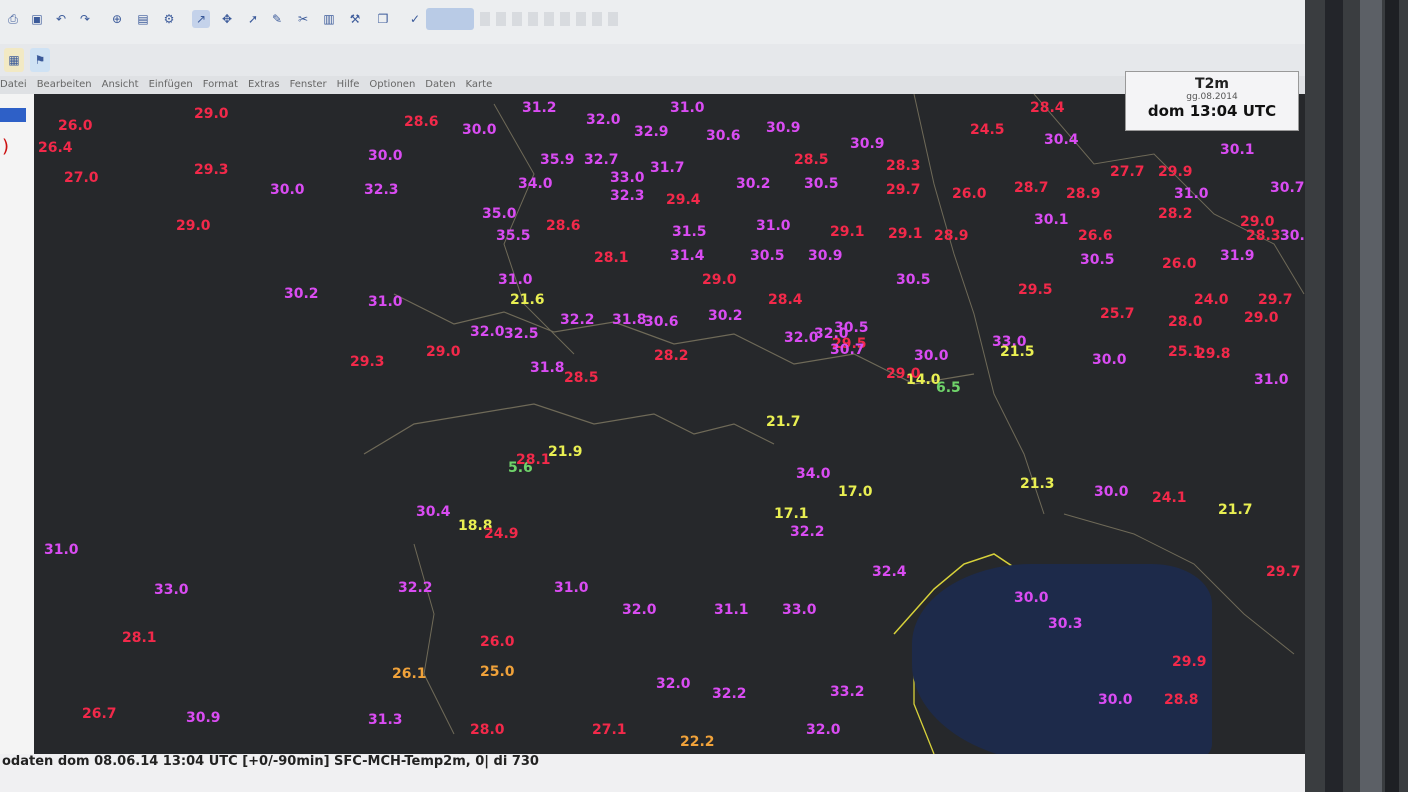 This screenshot has height=792, width=1408. I want to click on menu-item: Daten, so click(440, 83).